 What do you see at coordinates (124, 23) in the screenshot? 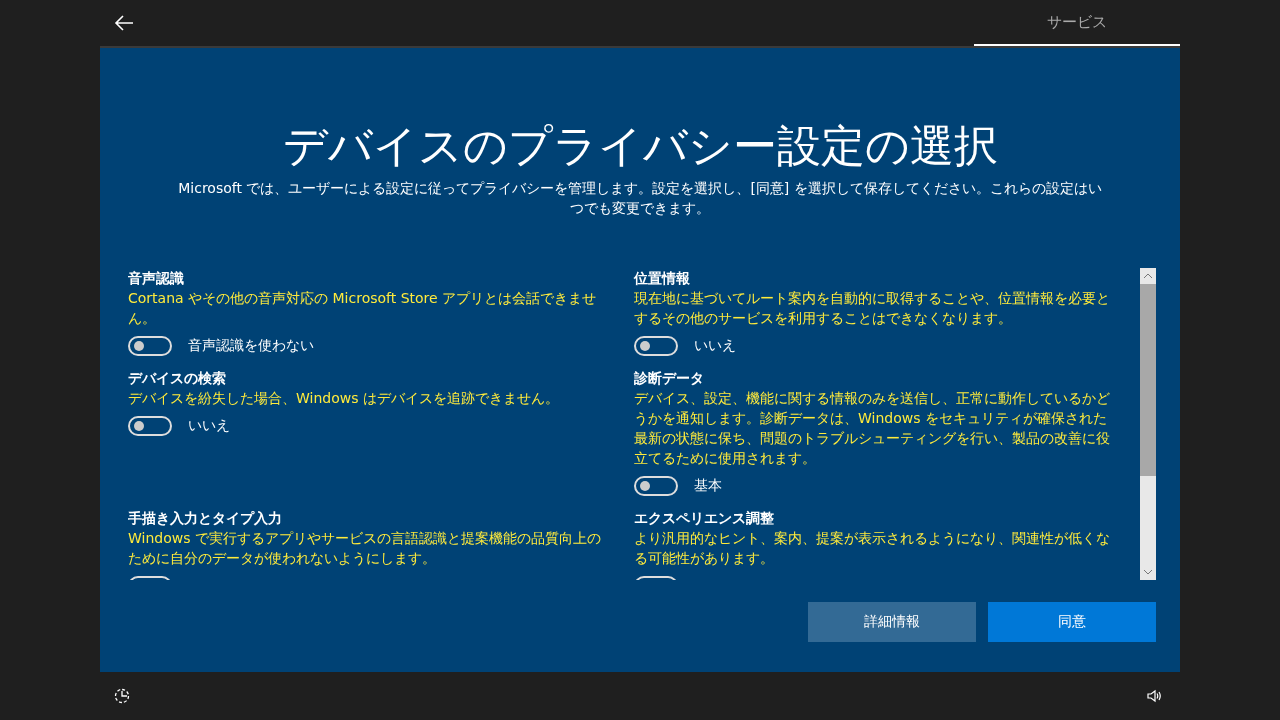
I see `back-arrow-icon` at bounding box center [124, 23].